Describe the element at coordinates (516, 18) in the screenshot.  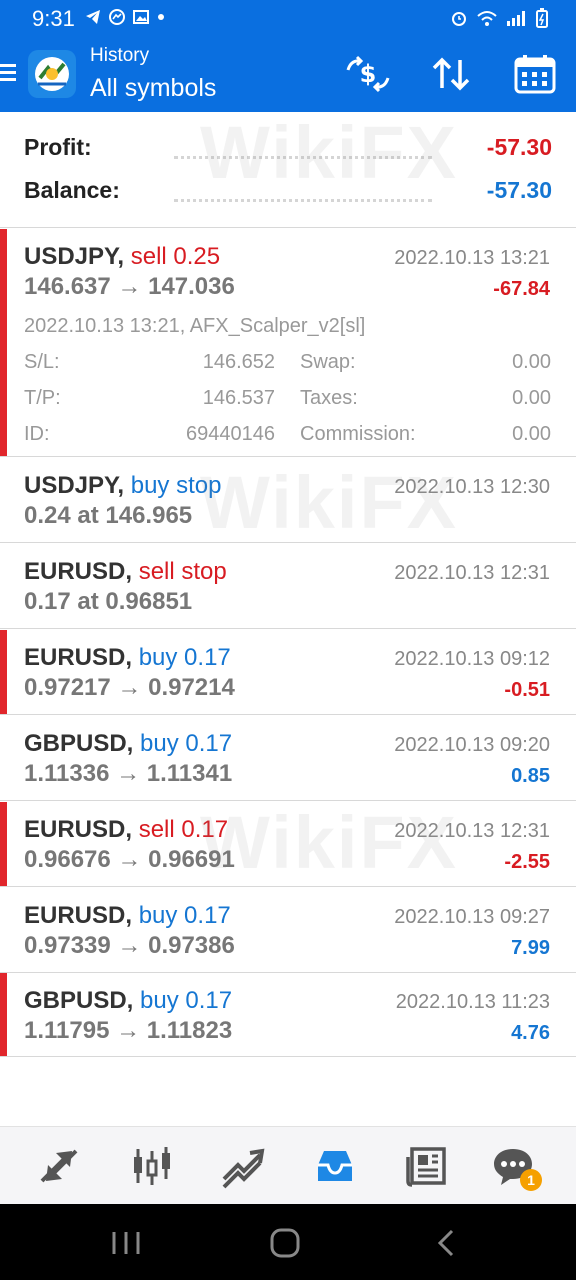
I see `signal-icon` at that location.